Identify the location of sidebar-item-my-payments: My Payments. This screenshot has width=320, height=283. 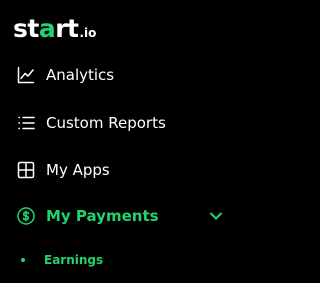
(121, 216).